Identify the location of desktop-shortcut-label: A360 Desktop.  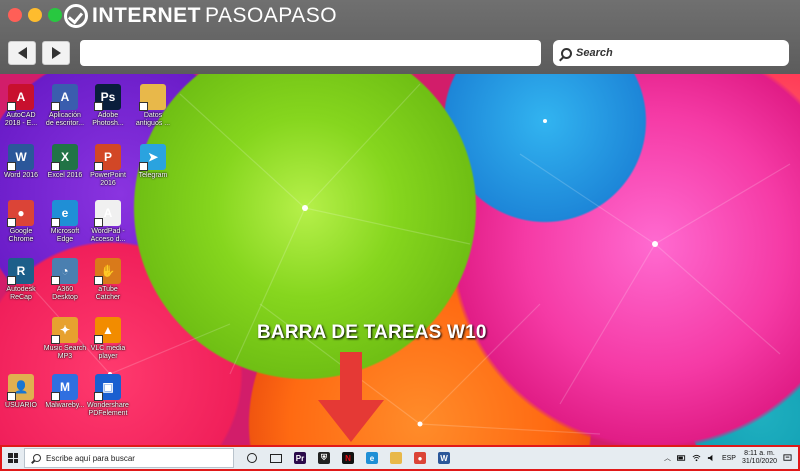
(65, 293).